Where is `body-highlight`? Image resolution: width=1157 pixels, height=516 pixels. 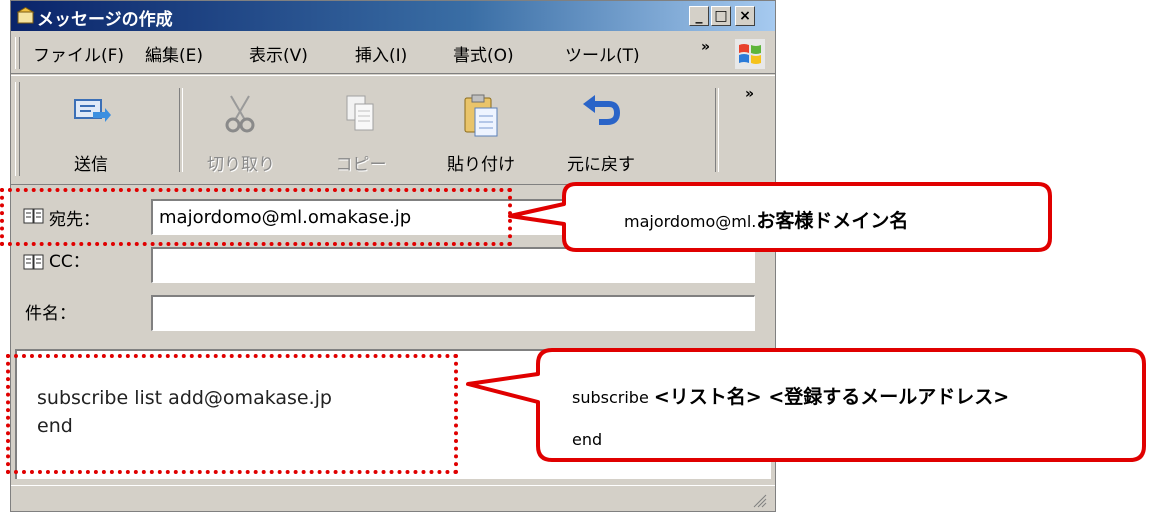
body-highlight is located at coordinates (232, 414).